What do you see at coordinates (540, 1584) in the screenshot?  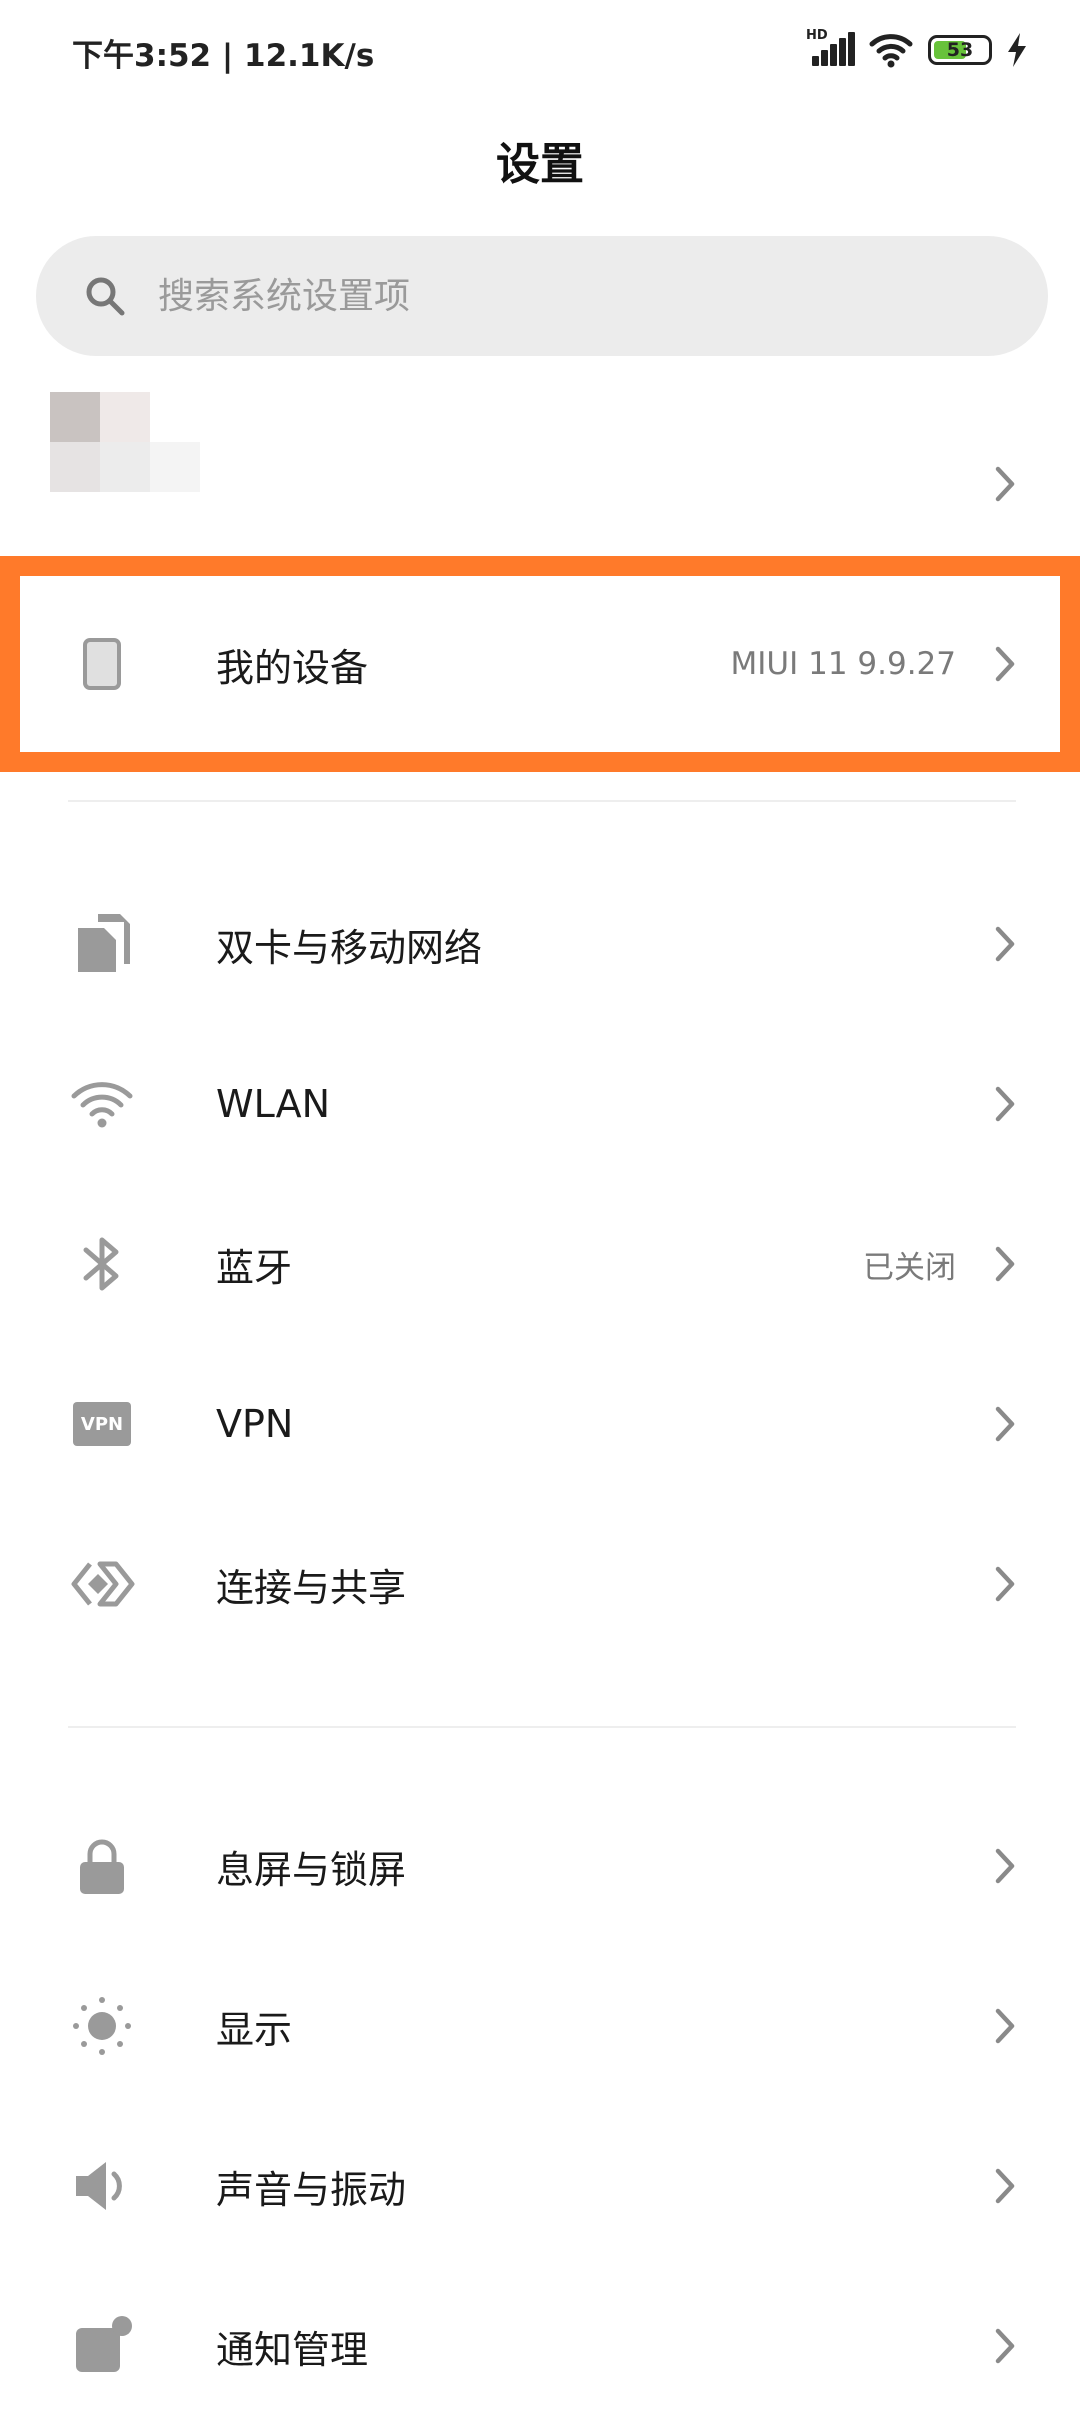 I see `sidebar-item-connection-share: 连接与共享` at bounding box center [540, 1584].